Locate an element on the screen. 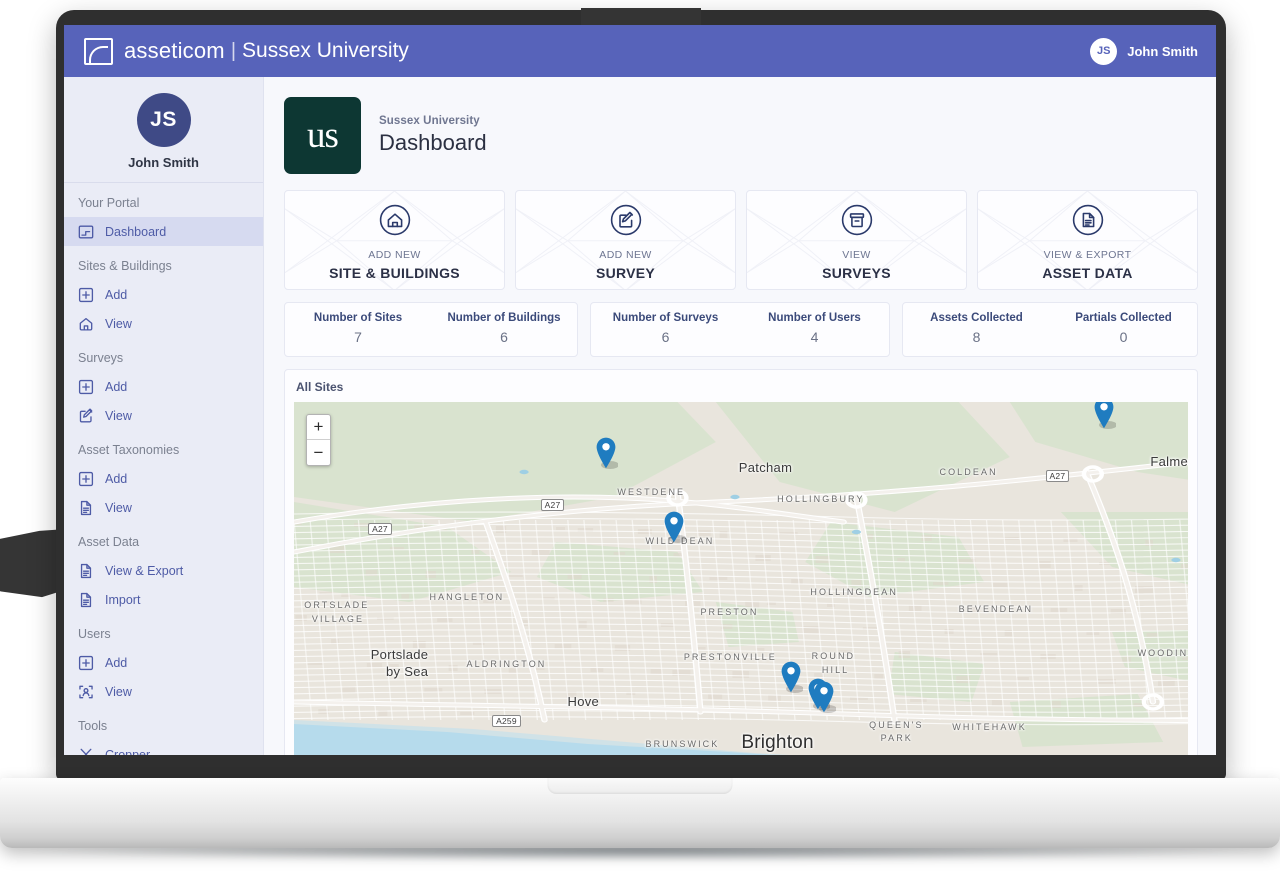 The width and height of the screenshot is (1280, 873). stat-value: 7 is located at coordinates (358, 337).